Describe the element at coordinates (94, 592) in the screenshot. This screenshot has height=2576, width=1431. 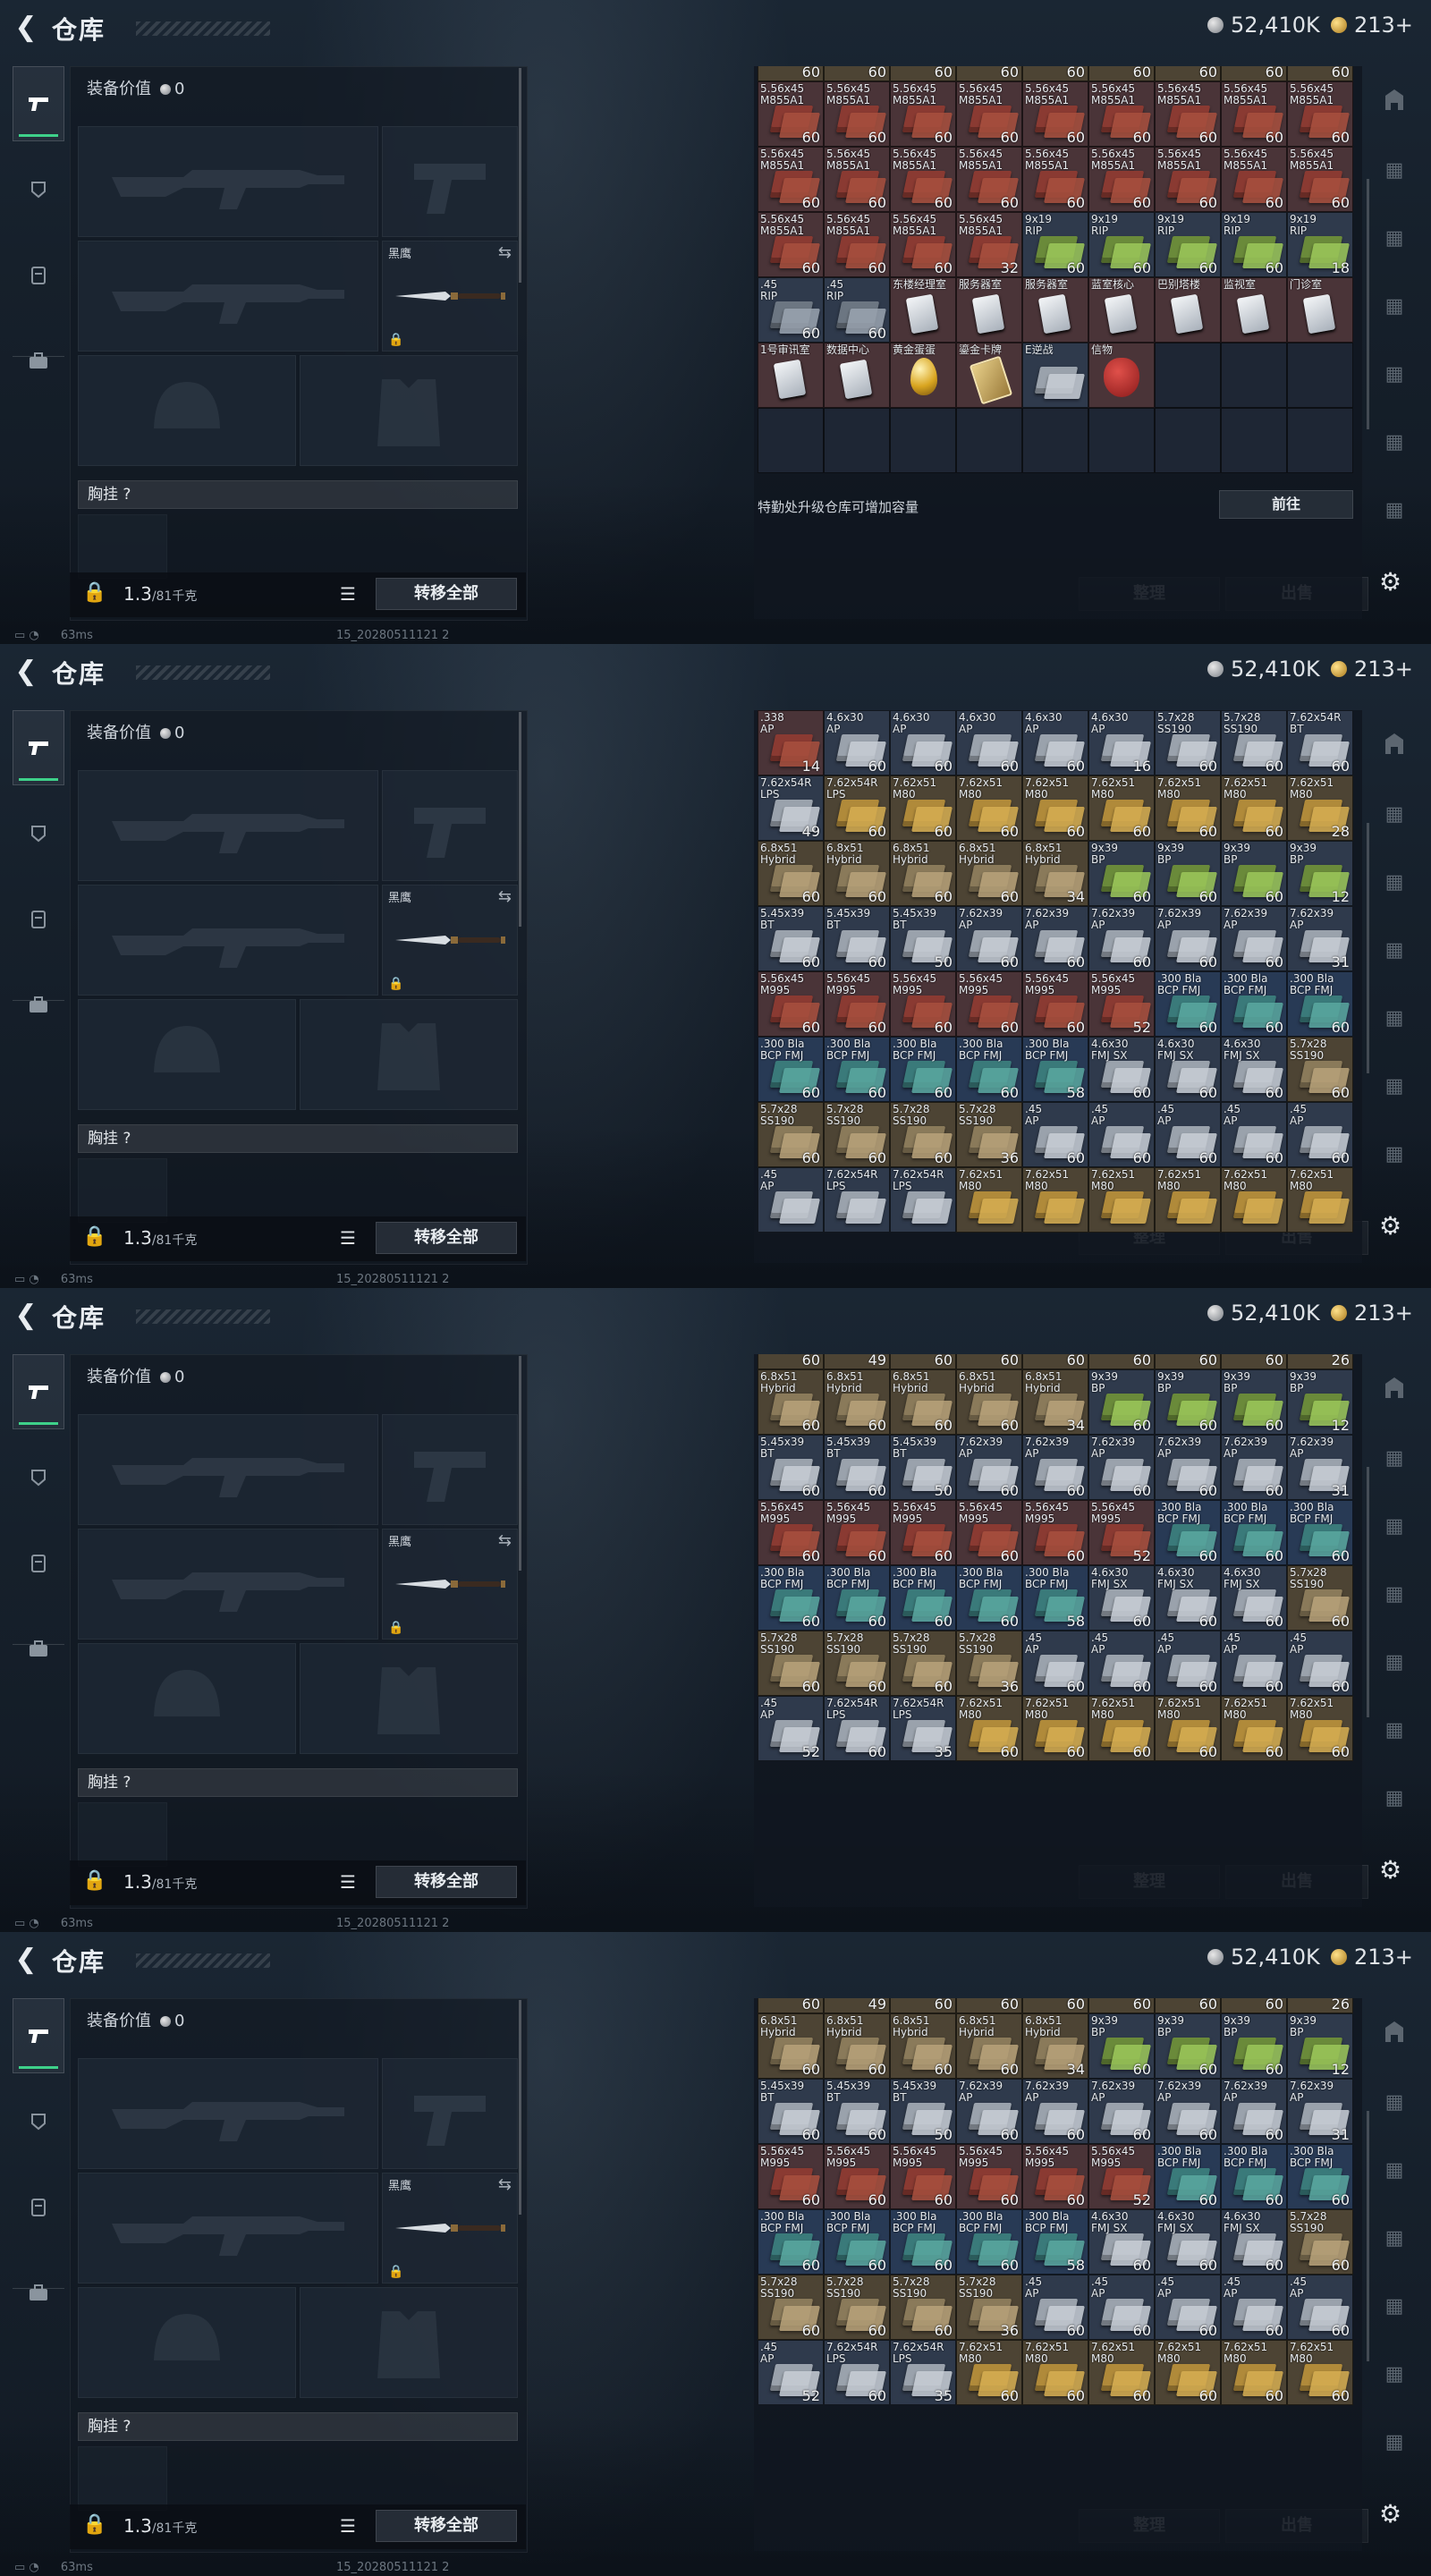
I see `lock-icon: 🔒` at that location.